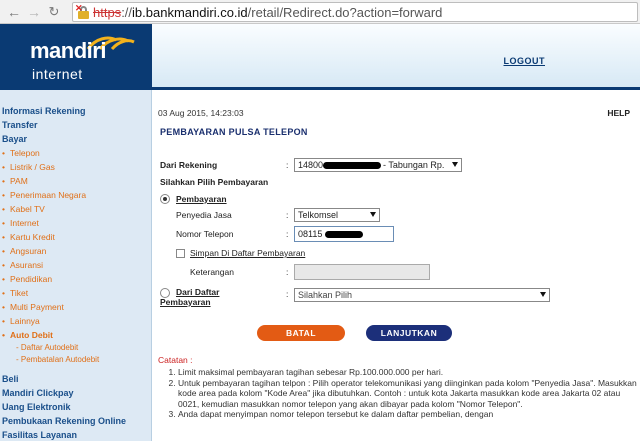 The height and width of the screenshot is (441, 640). I want to click on sidebar-item-beli: Beli, so click(75, 379).